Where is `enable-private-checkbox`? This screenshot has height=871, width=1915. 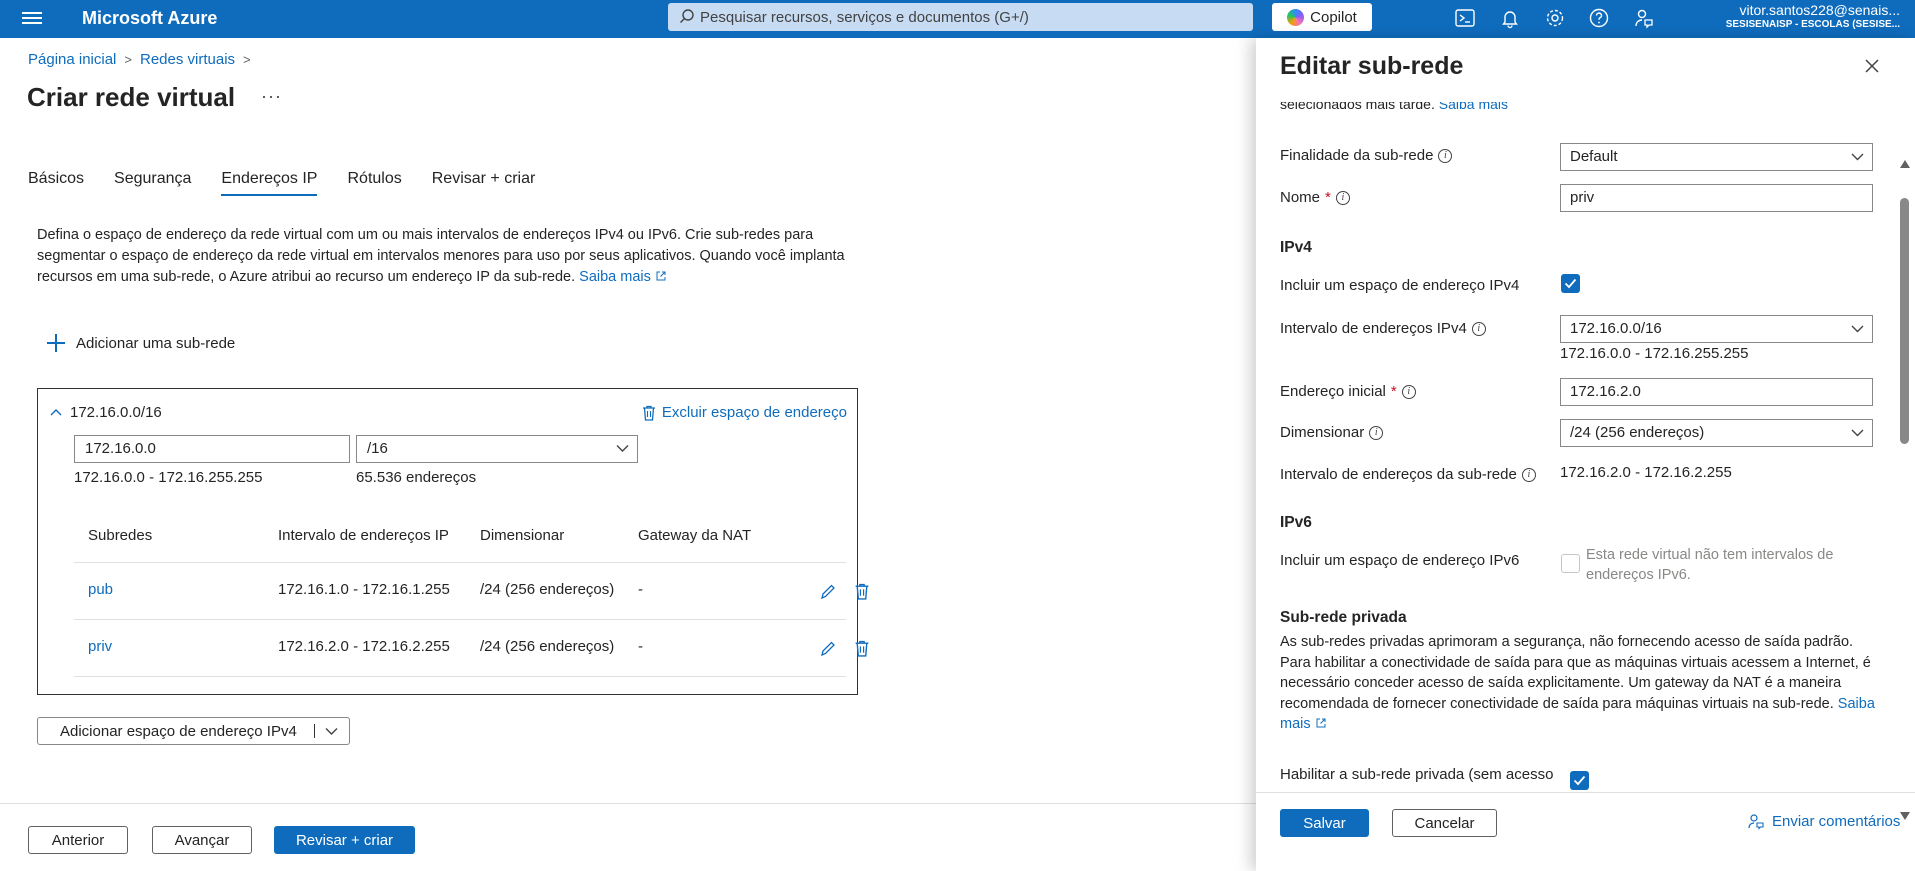
enable-private-checkbox is located at coordinates (1579, 780).